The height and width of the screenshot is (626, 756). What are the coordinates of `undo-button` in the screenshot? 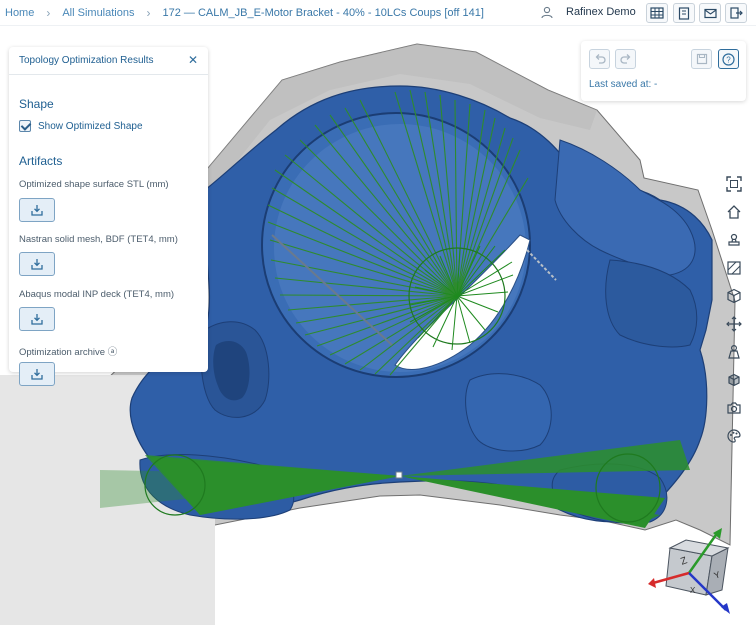 It's located at (599, 59).